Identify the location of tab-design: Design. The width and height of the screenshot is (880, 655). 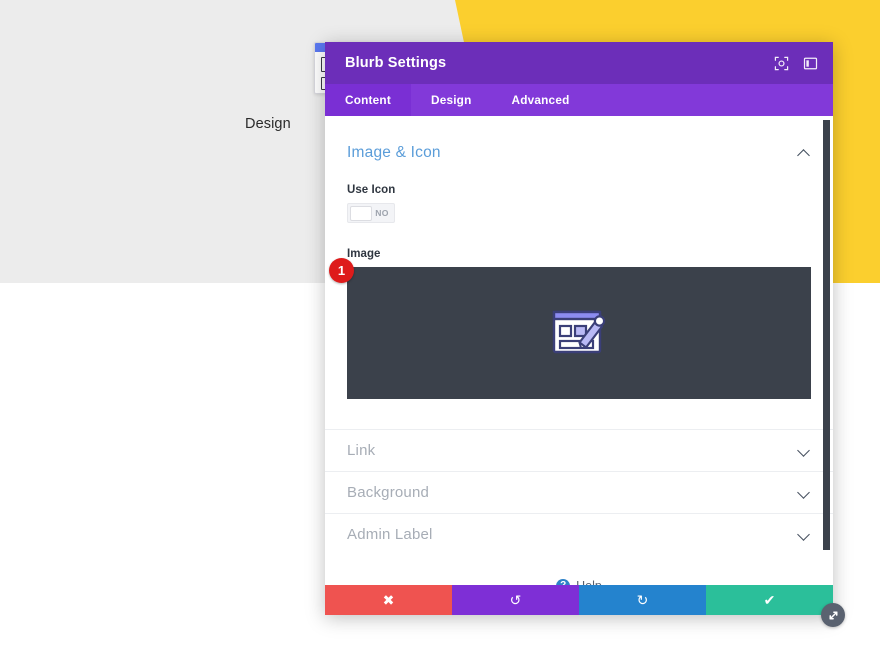
(451, 100).